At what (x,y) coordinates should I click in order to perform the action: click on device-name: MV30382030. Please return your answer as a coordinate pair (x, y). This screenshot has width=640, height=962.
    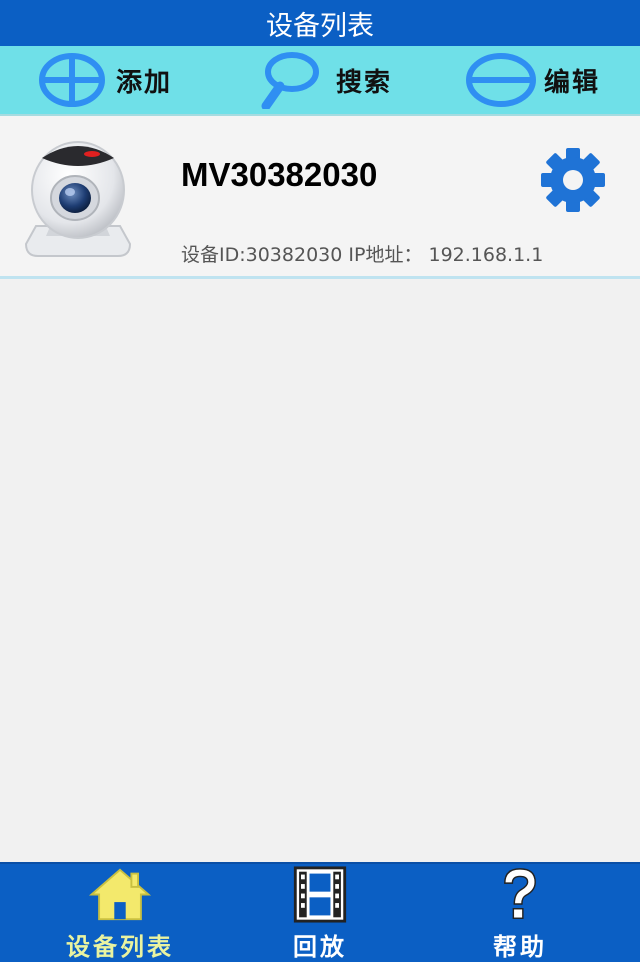
    Looking at the image, I should click on (279, 174).